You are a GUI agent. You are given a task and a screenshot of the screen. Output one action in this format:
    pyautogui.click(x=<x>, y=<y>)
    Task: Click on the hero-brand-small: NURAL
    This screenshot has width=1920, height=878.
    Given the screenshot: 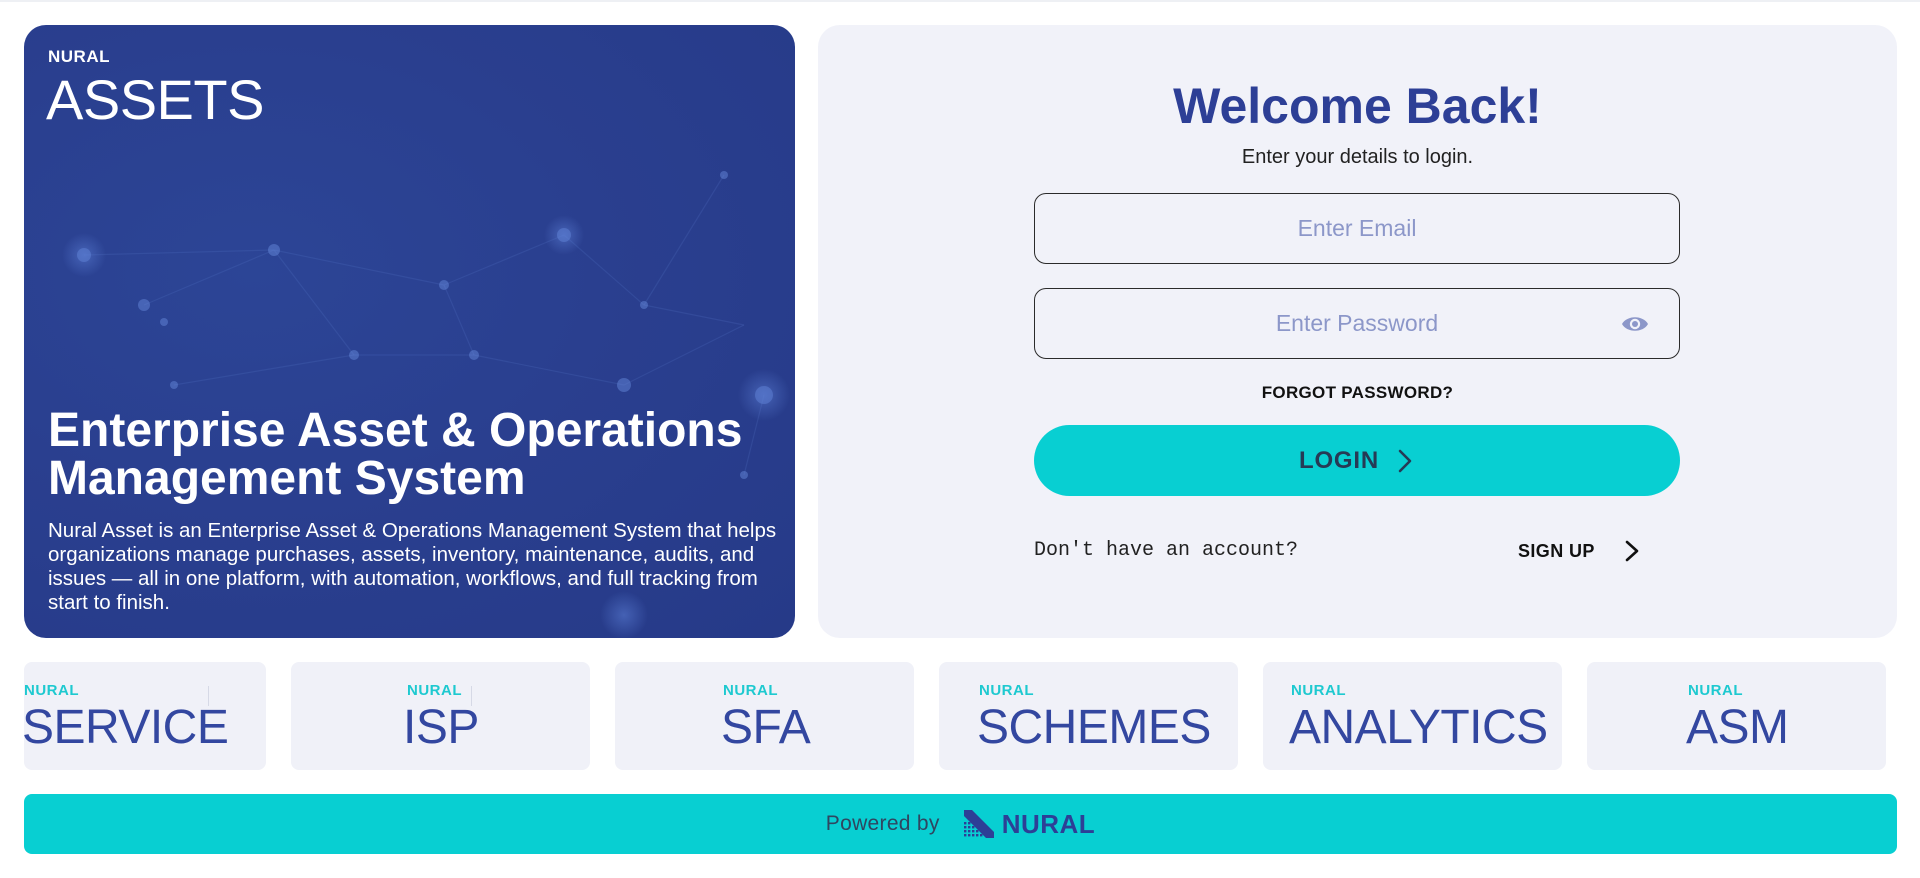 What is the action you would take?
    pyautogui.click(x=79, y=56)
    